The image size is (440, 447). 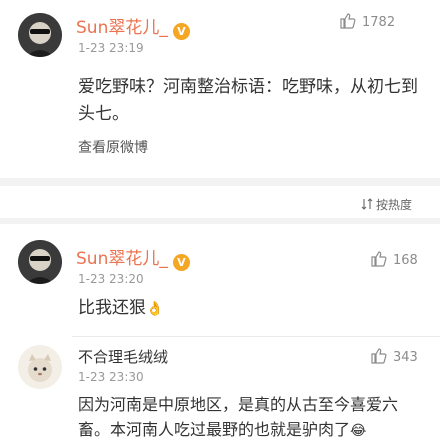 I want to click on post-time: 1-23 23:19, so click(x=111, y=48).